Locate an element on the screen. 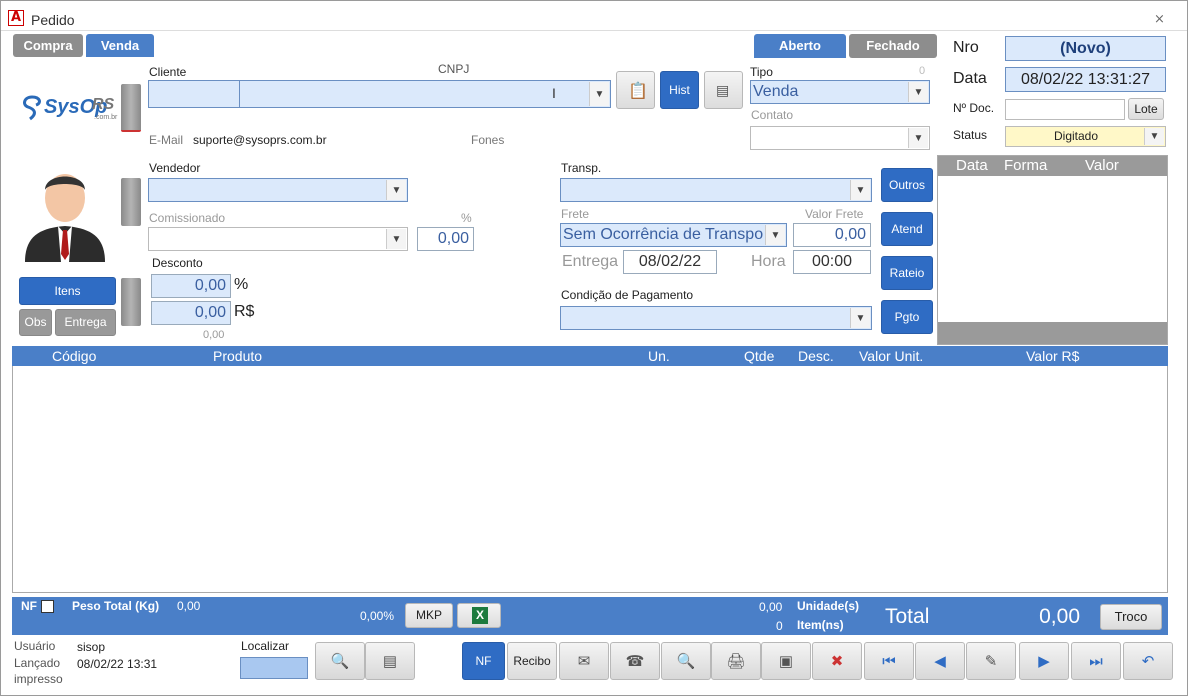 This screenshot has width=1188, height=696. last-record-button: ⏭ is located at coordinates (1096, 661).